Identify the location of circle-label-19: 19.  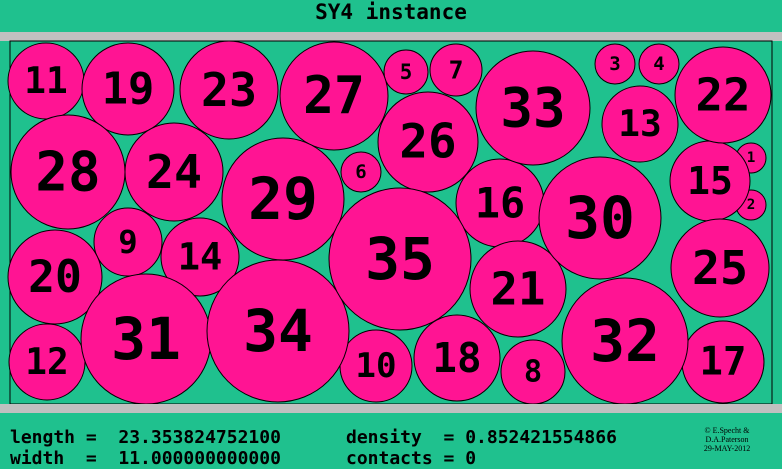
(128, 89).